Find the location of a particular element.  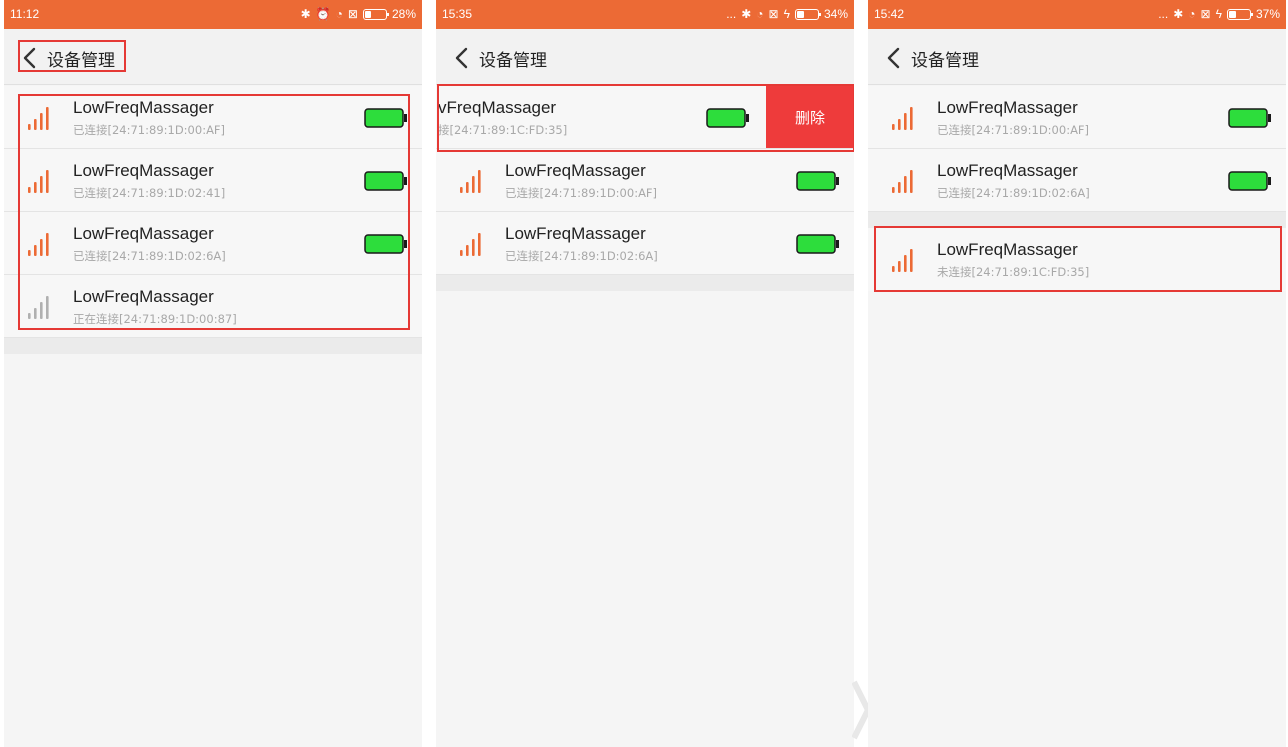

status-bar: 11:12 ✱ ⏰ ◔ ⊠ 28% is located at coordinates (213, 14).